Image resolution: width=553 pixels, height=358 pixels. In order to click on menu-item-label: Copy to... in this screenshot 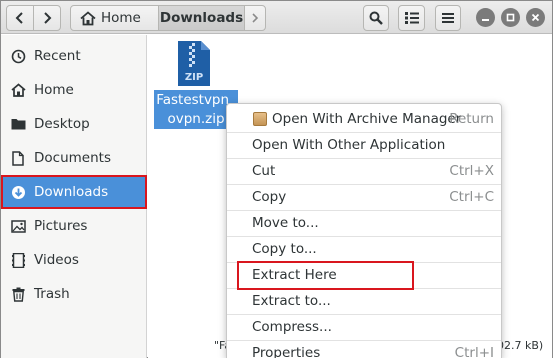, I will do `click(284, 249)`.